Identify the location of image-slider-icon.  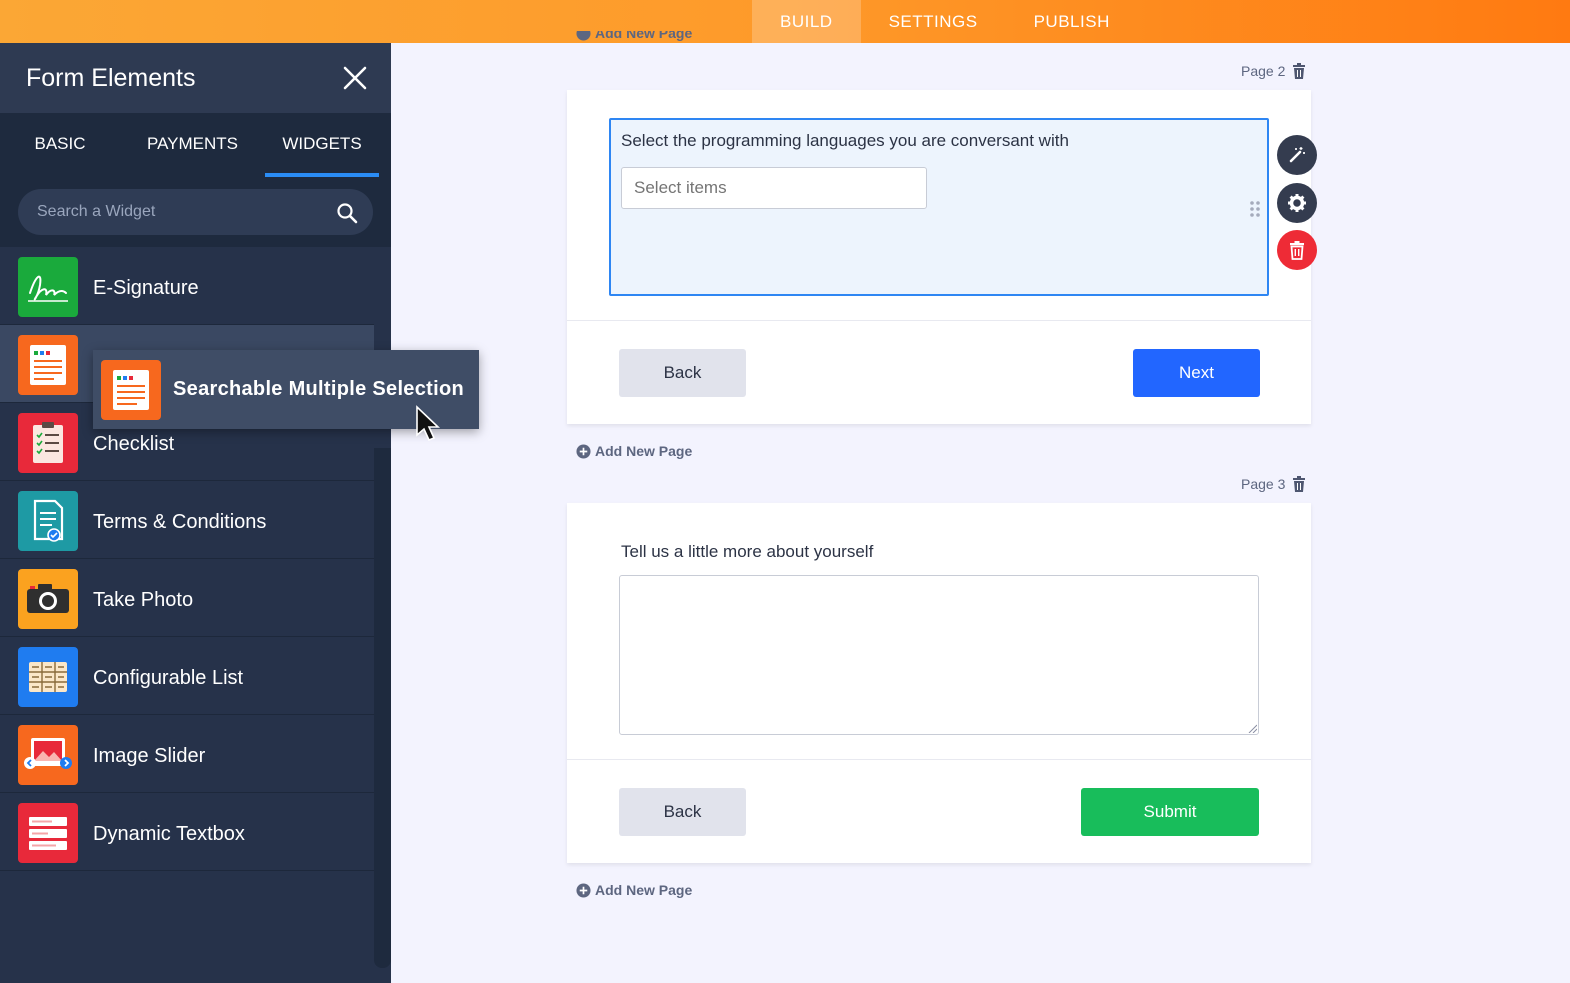
(48, 755).